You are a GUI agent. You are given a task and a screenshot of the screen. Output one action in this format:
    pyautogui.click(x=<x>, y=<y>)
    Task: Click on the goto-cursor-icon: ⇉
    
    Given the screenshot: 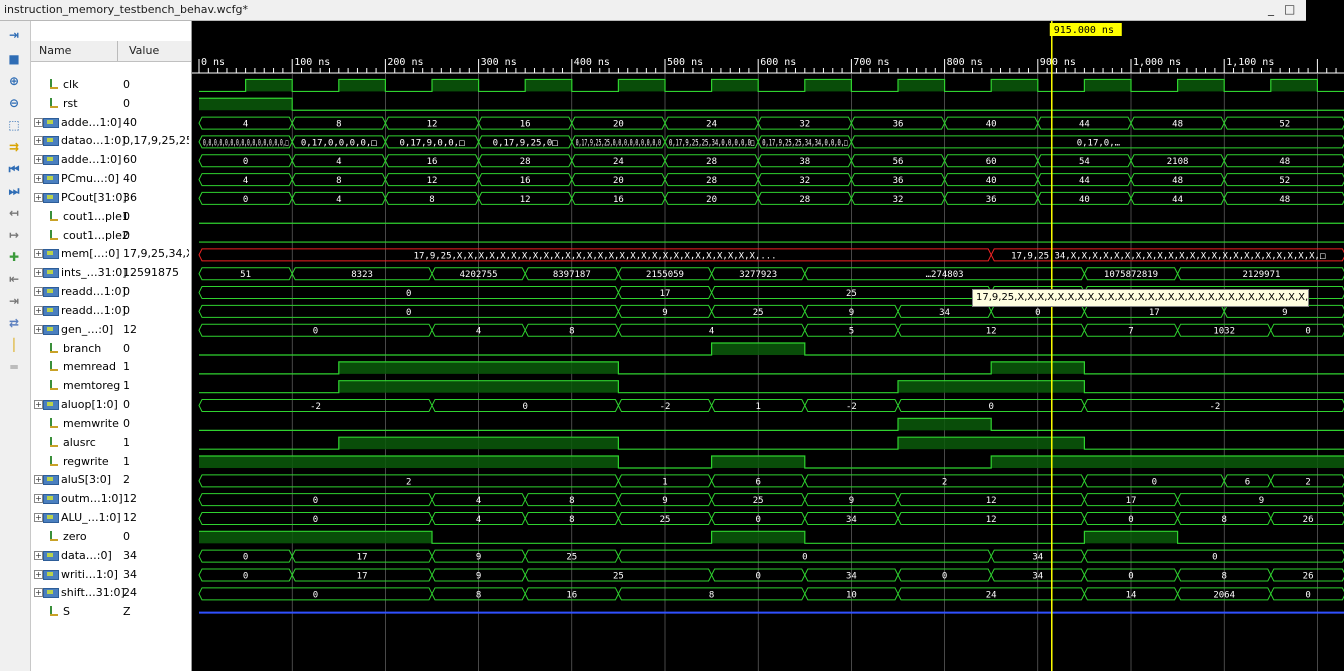 What is the action you would take?
    pyautogui.click(x=14, y=147)
    